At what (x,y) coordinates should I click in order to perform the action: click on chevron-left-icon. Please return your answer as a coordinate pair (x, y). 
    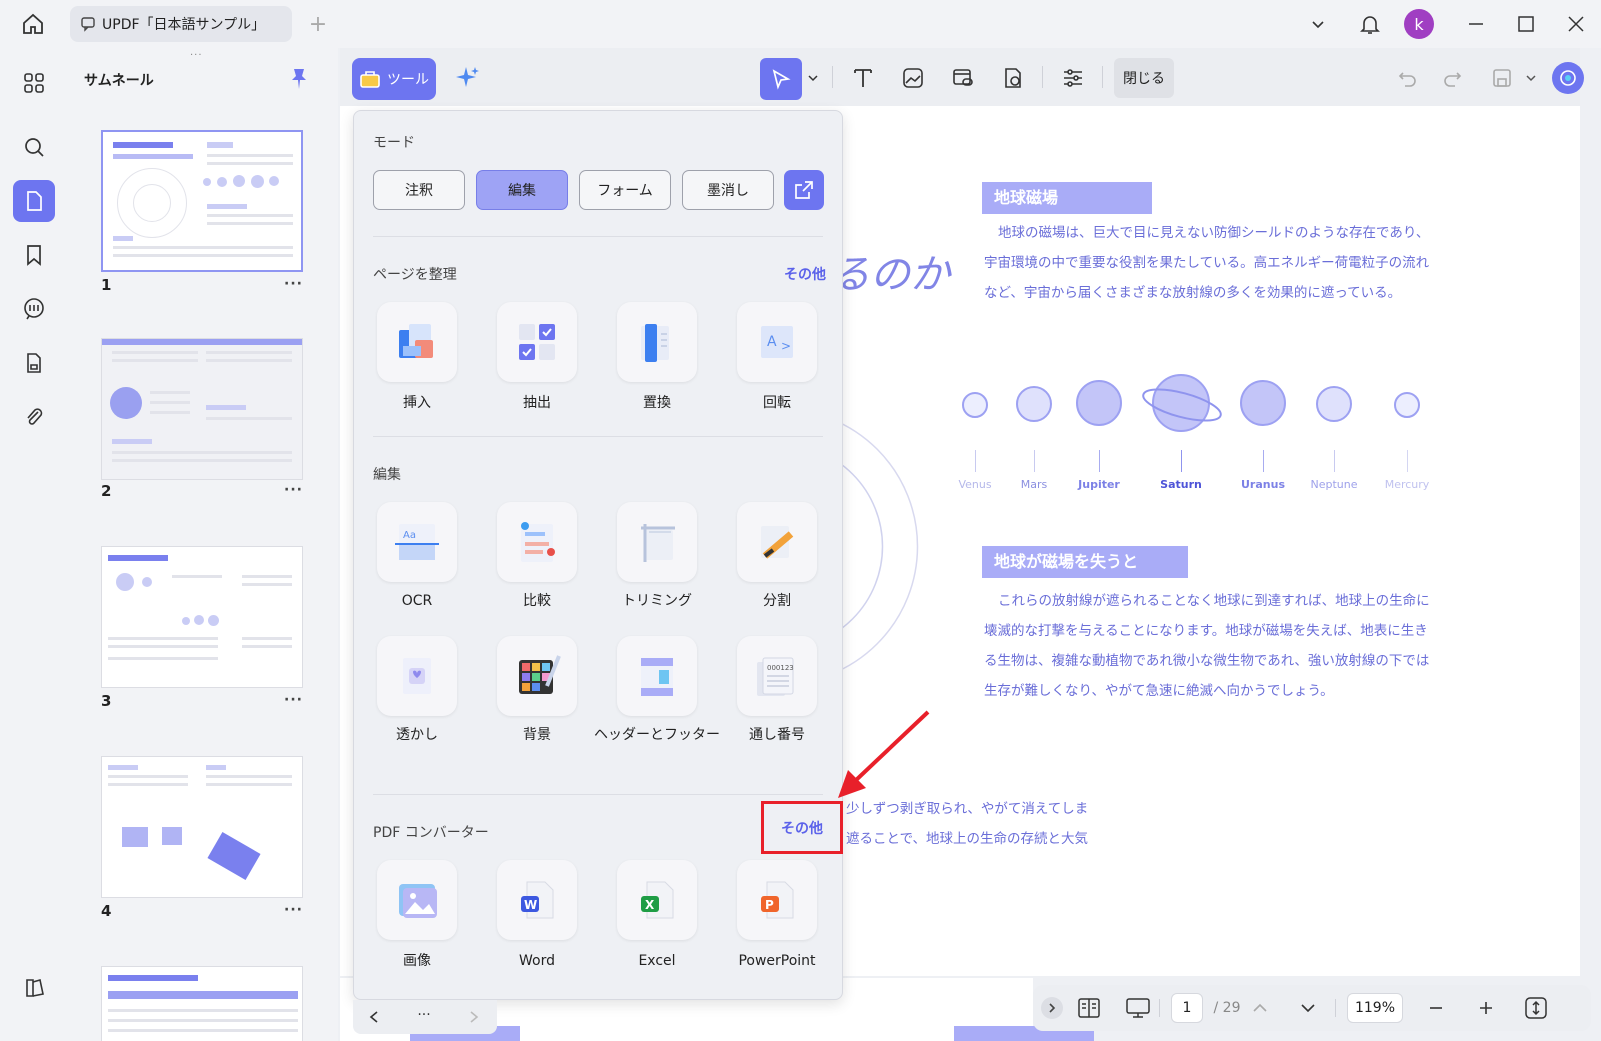
    Looking at the image, I should click on (374, 1017).